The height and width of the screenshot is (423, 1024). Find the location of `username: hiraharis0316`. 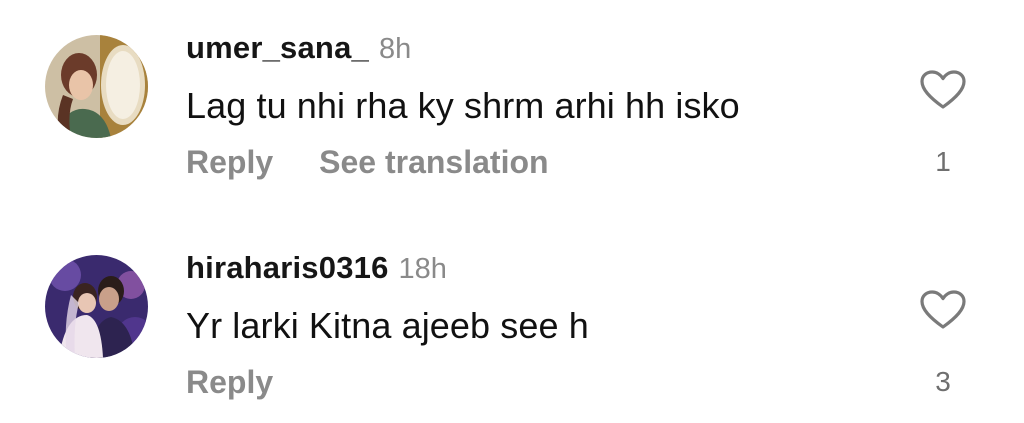

username: hiraharis0316 is located at coordinates (287, 267).